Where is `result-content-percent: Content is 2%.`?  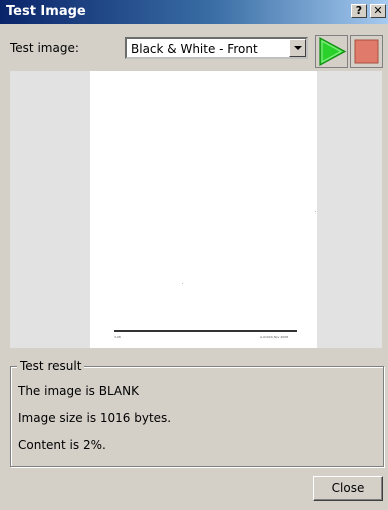
result-content-percent: Content is 2%. is located at coordinates (62, 445).